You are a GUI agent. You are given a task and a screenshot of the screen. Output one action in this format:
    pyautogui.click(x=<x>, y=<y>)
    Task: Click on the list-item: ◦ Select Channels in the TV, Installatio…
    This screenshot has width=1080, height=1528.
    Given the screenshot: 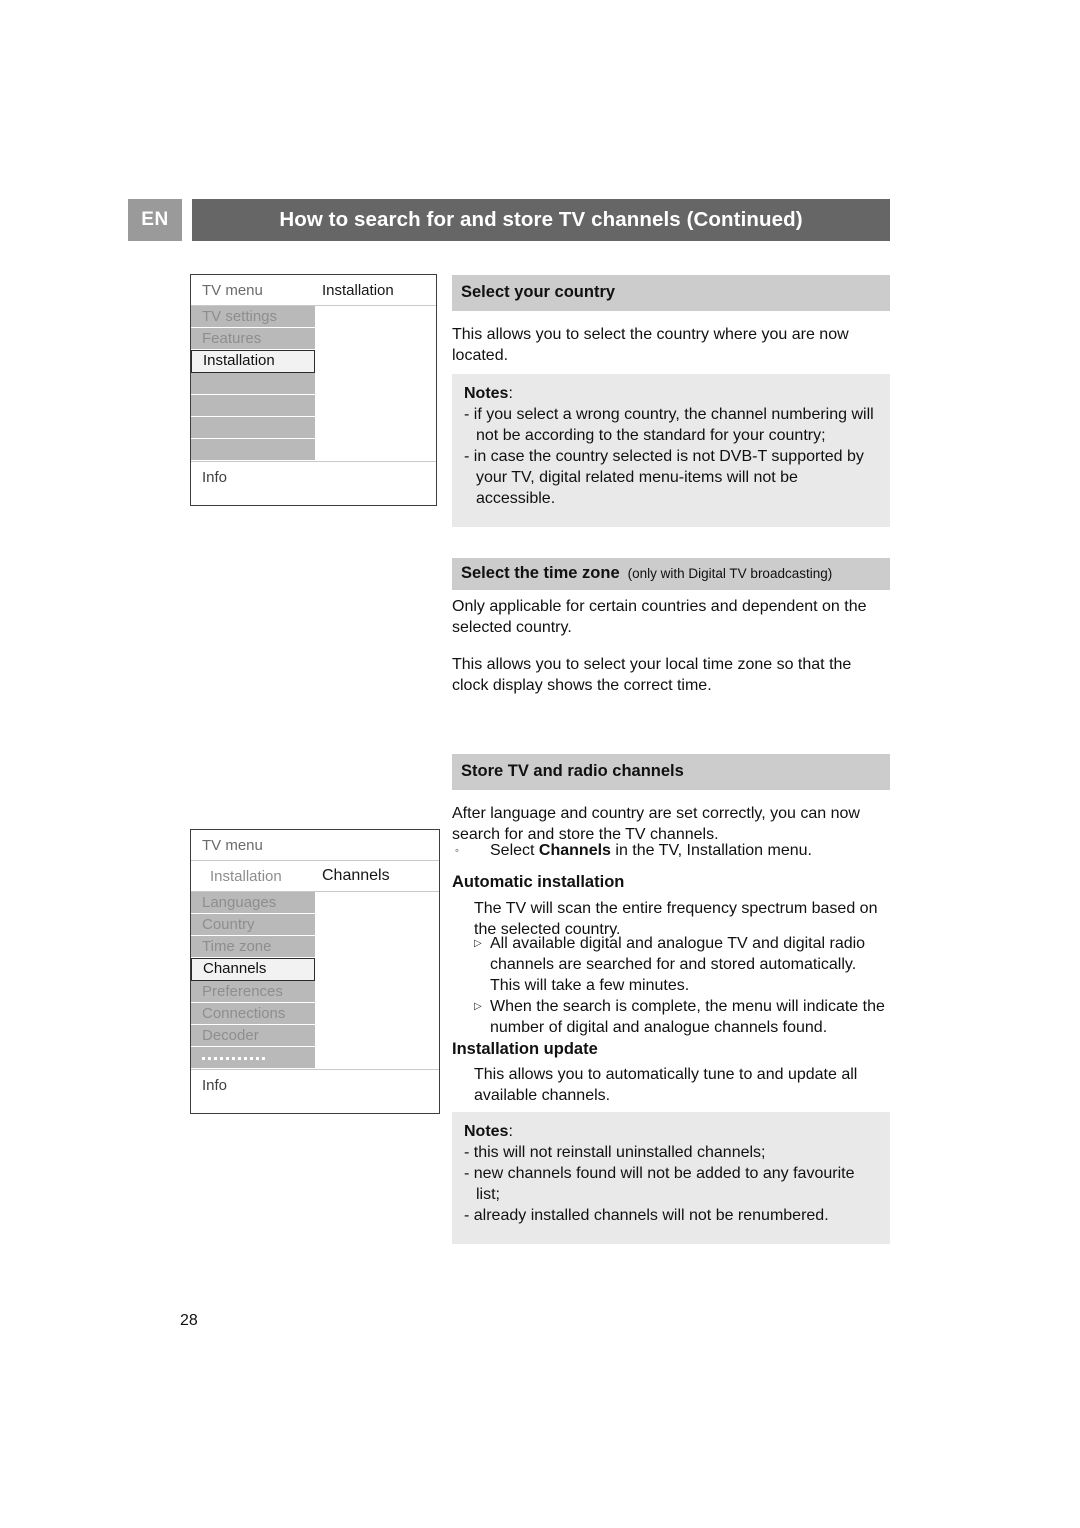 What is the action you would take?
    pyautogui.click(x=671, y=851)
    